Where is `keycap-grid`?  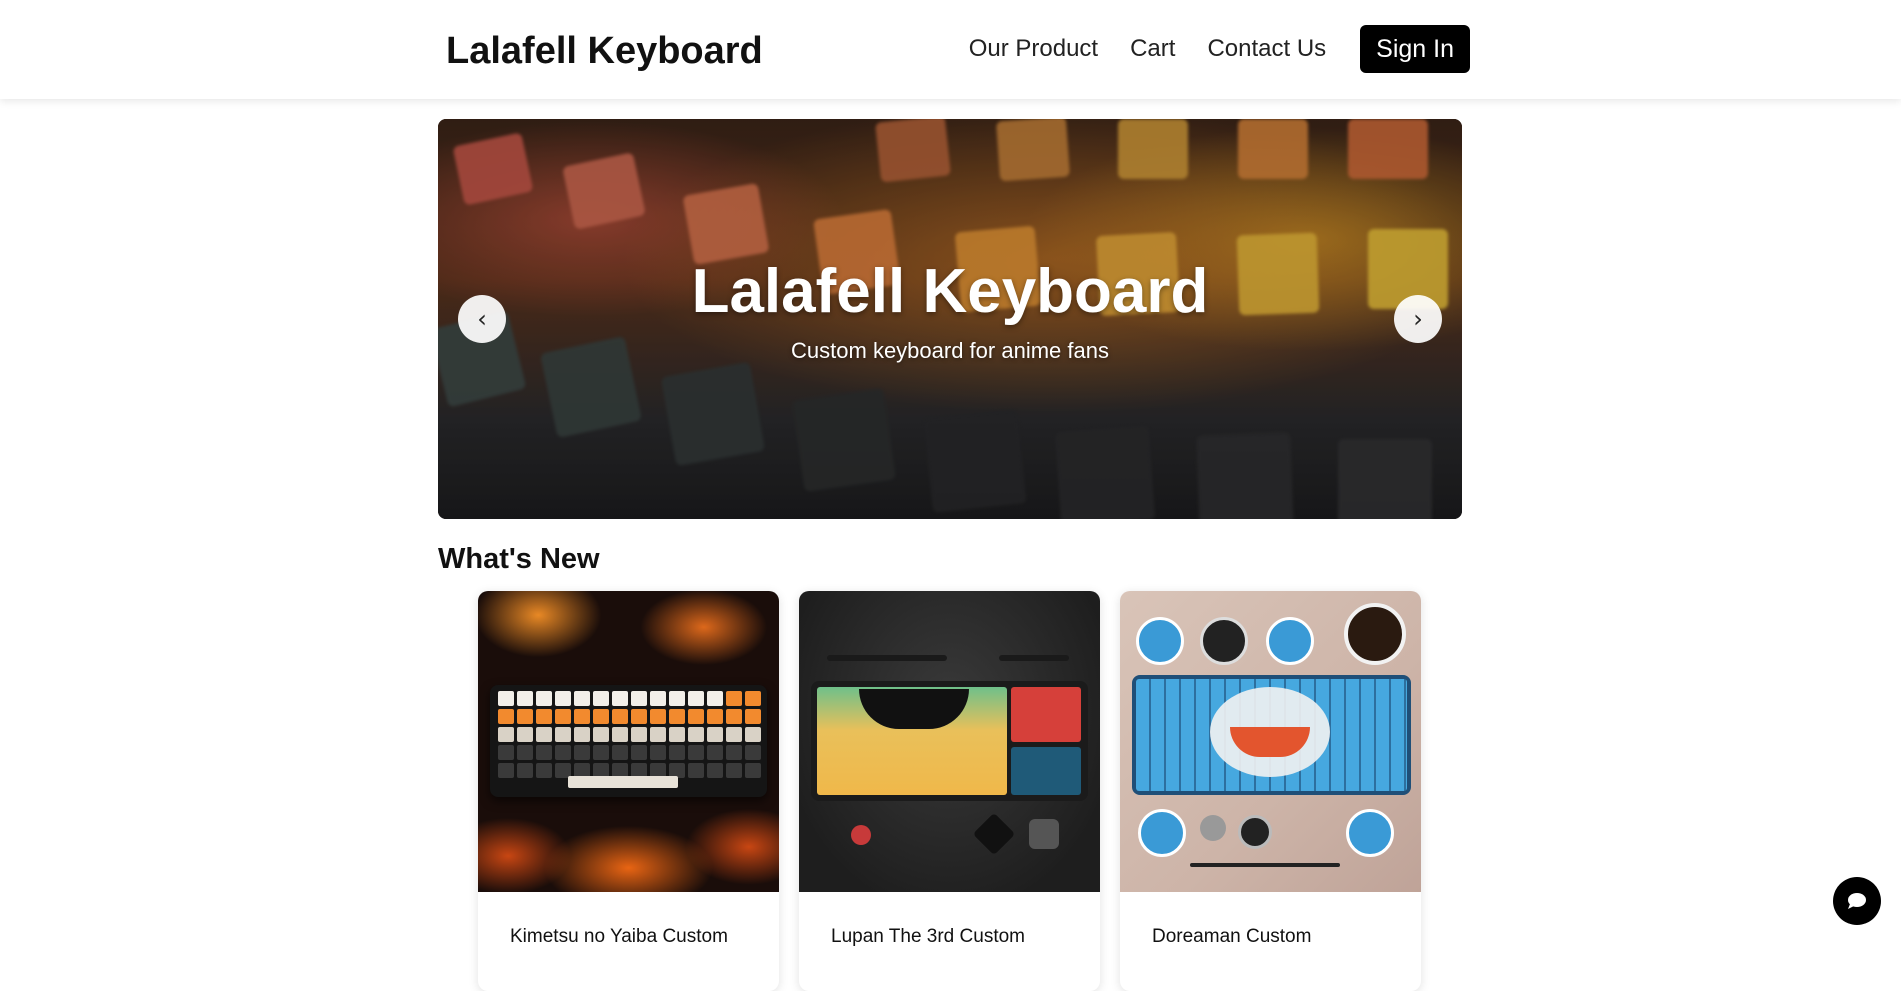
keycap-grid is located at coordinates (629, 734).